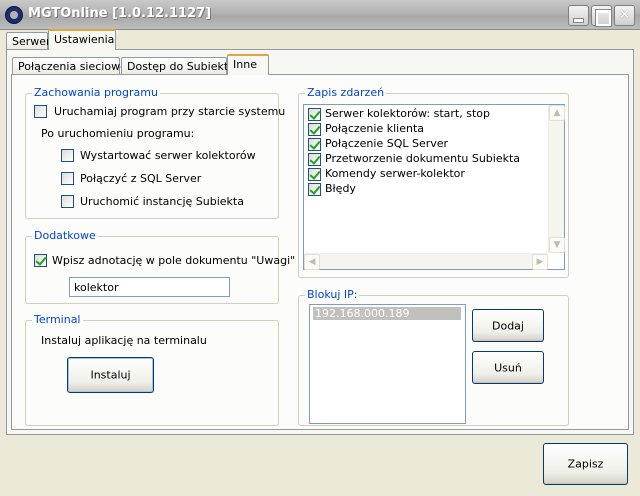 The height and width of the screenshot is (496, 640). I want to click on run-at-startup-checkbox, so click(40, 111).